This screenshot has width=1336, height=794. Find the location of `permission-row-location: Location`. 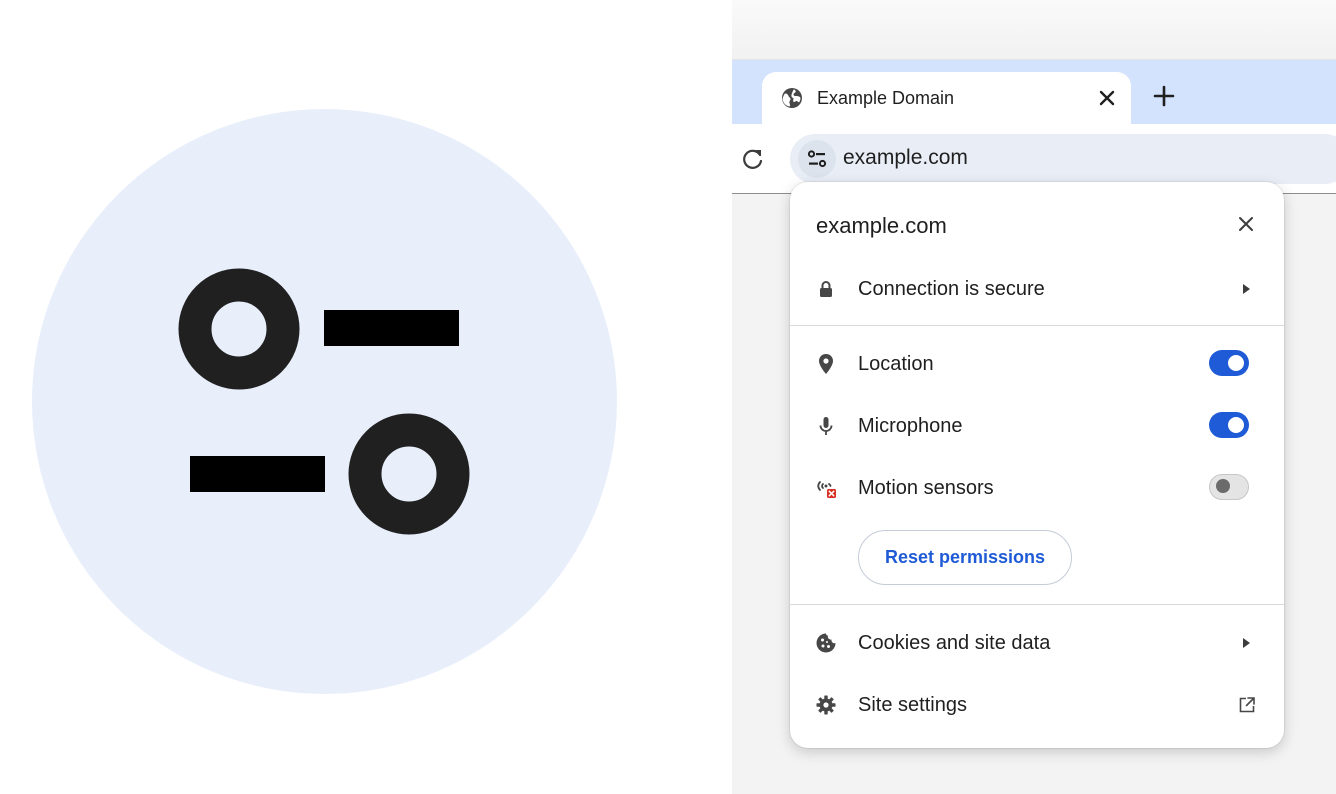

permission-row-location: Location is located at coordinates (1037, 364).